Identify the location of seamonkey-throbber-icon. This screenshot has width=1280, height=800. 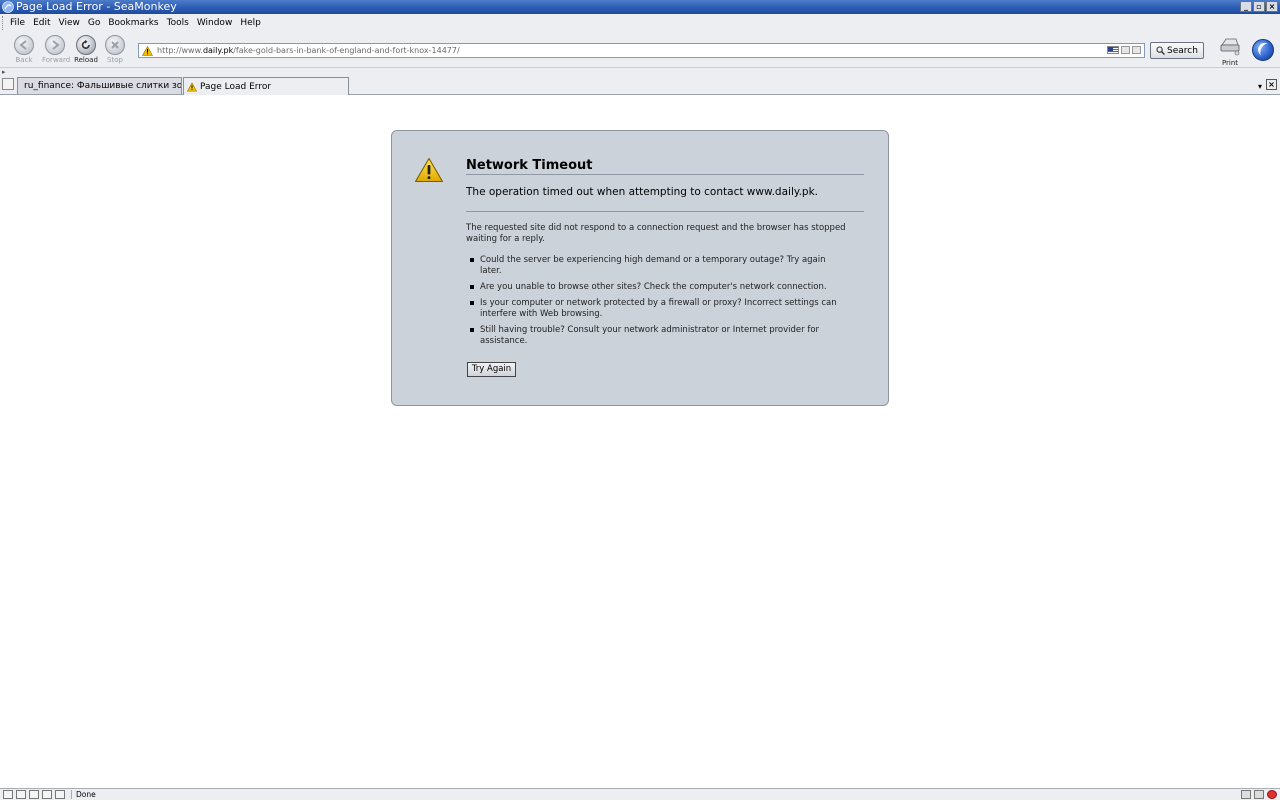
(1263, 50).